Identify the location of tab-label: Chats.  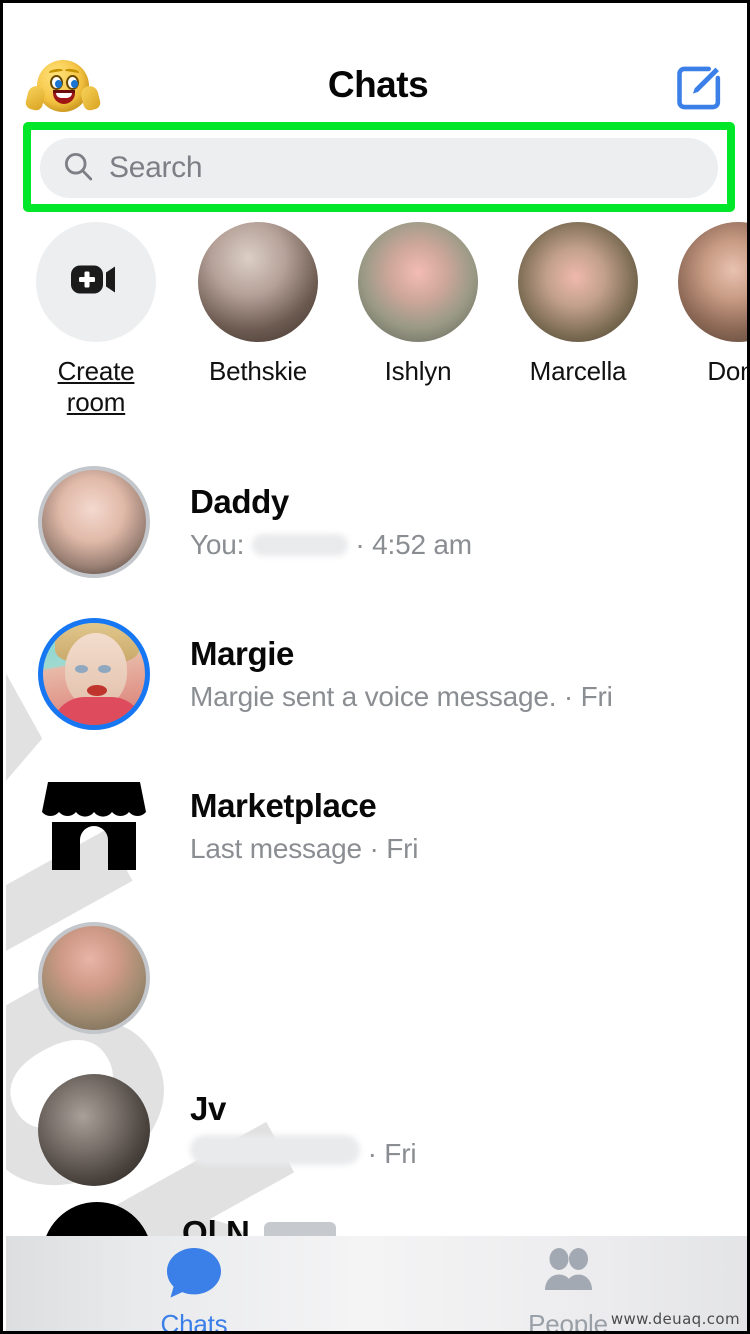
(194, 1321).